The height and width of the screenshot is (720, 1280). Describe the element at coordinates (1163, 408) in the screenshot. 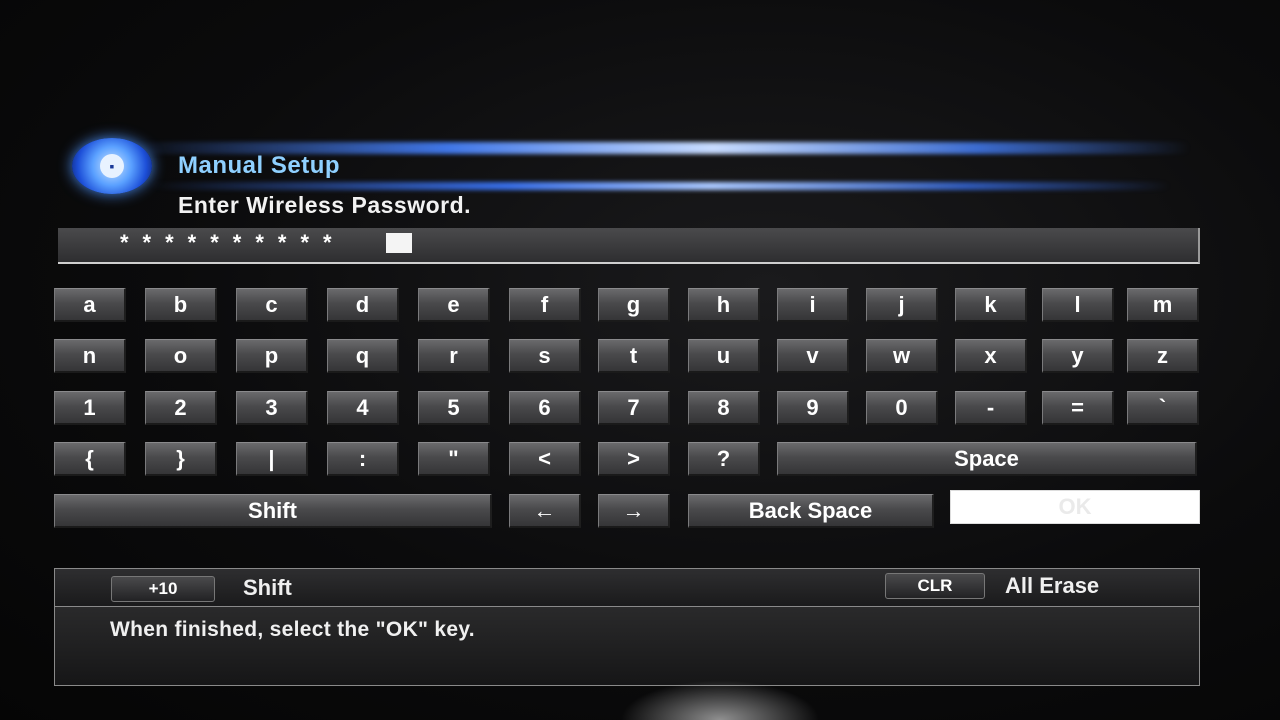

I see `key-row3-12: `` at that location.